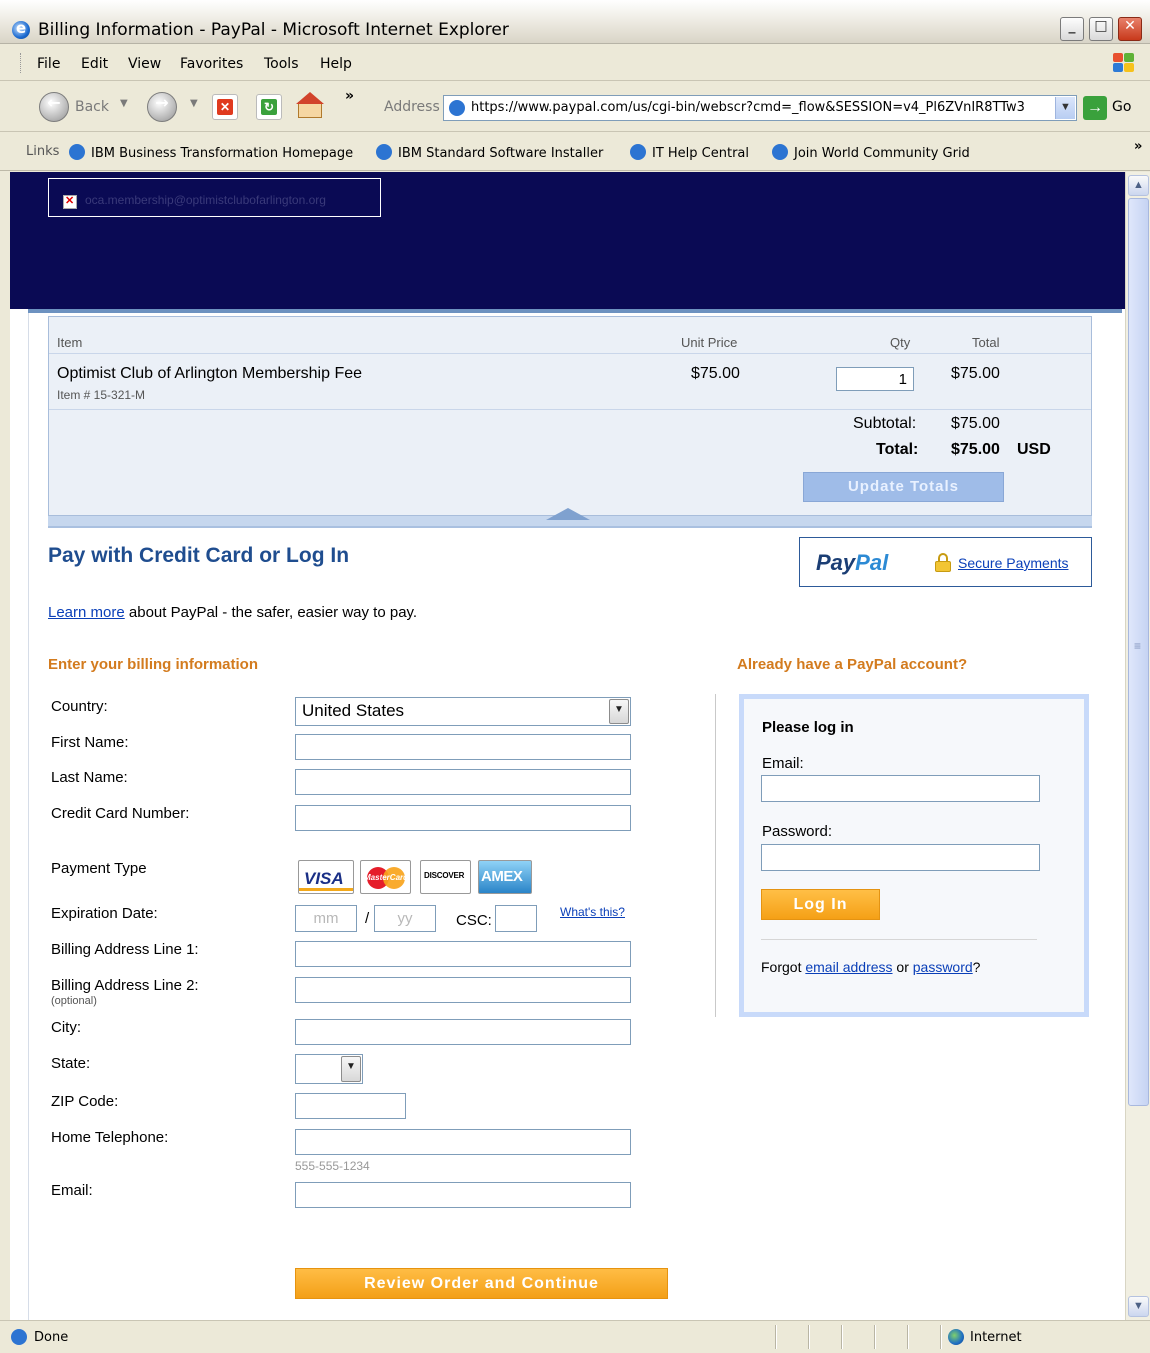  I want to click on mastercard-card-icon: MasterCard, so click(385, 877).